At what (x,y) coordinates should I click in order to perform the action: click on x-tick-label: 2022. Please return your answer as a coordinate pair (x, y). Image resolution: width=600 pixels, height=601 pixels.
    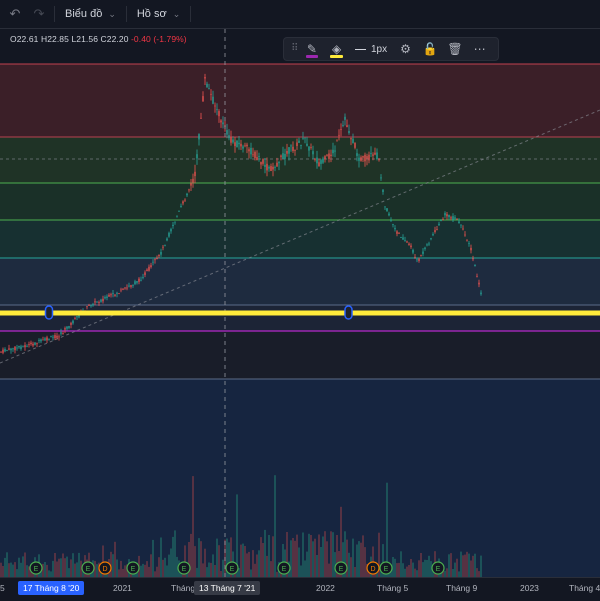
    Looking at the image, I should click on (325, 588).